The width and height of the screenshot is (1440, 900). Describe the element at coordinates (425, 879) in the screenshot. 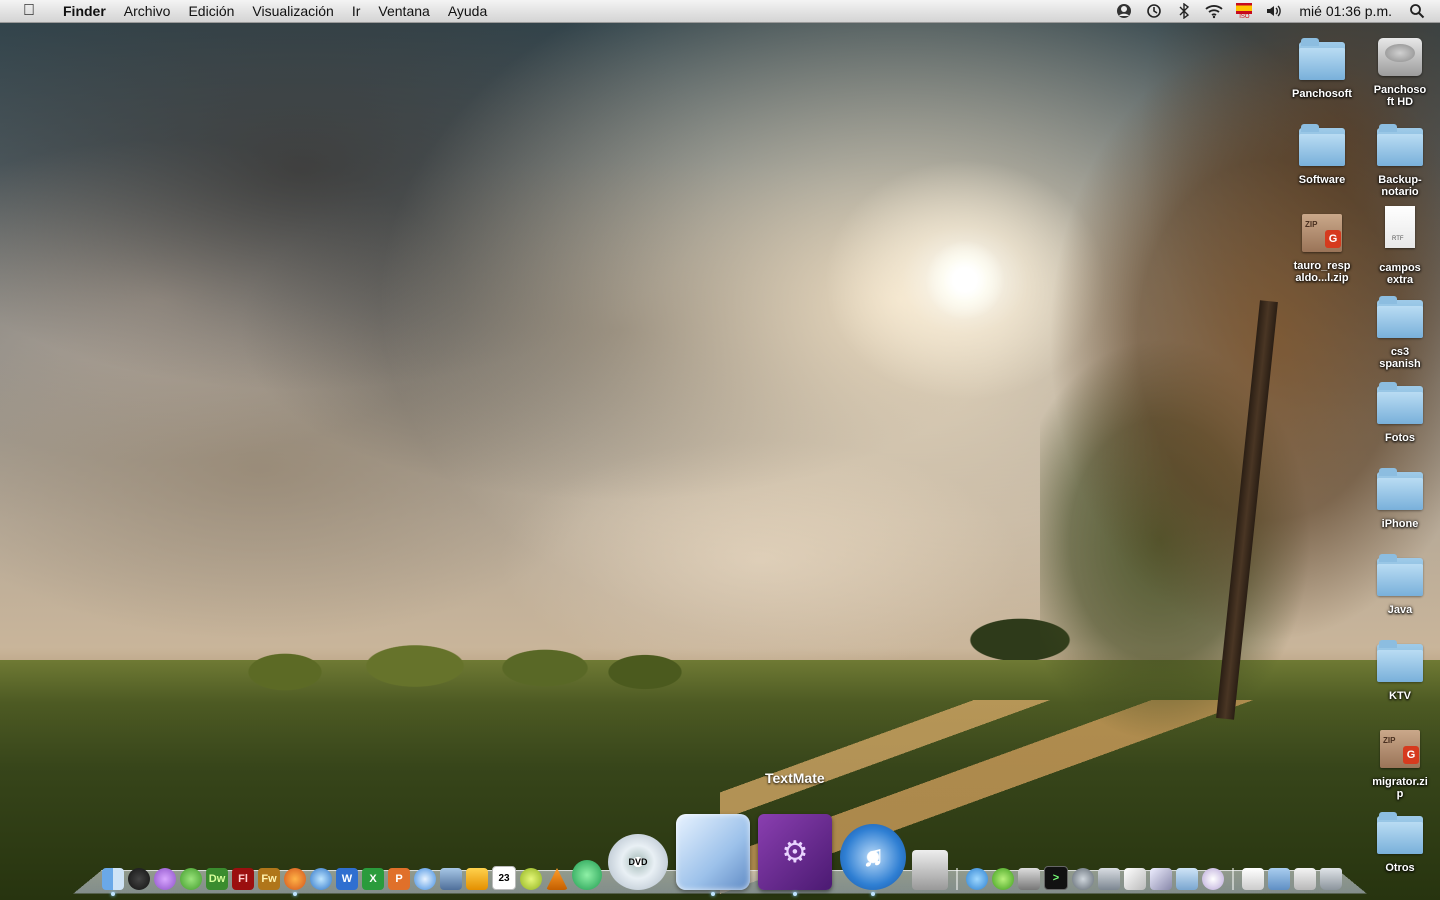

I see `ichat-icon` at that location.